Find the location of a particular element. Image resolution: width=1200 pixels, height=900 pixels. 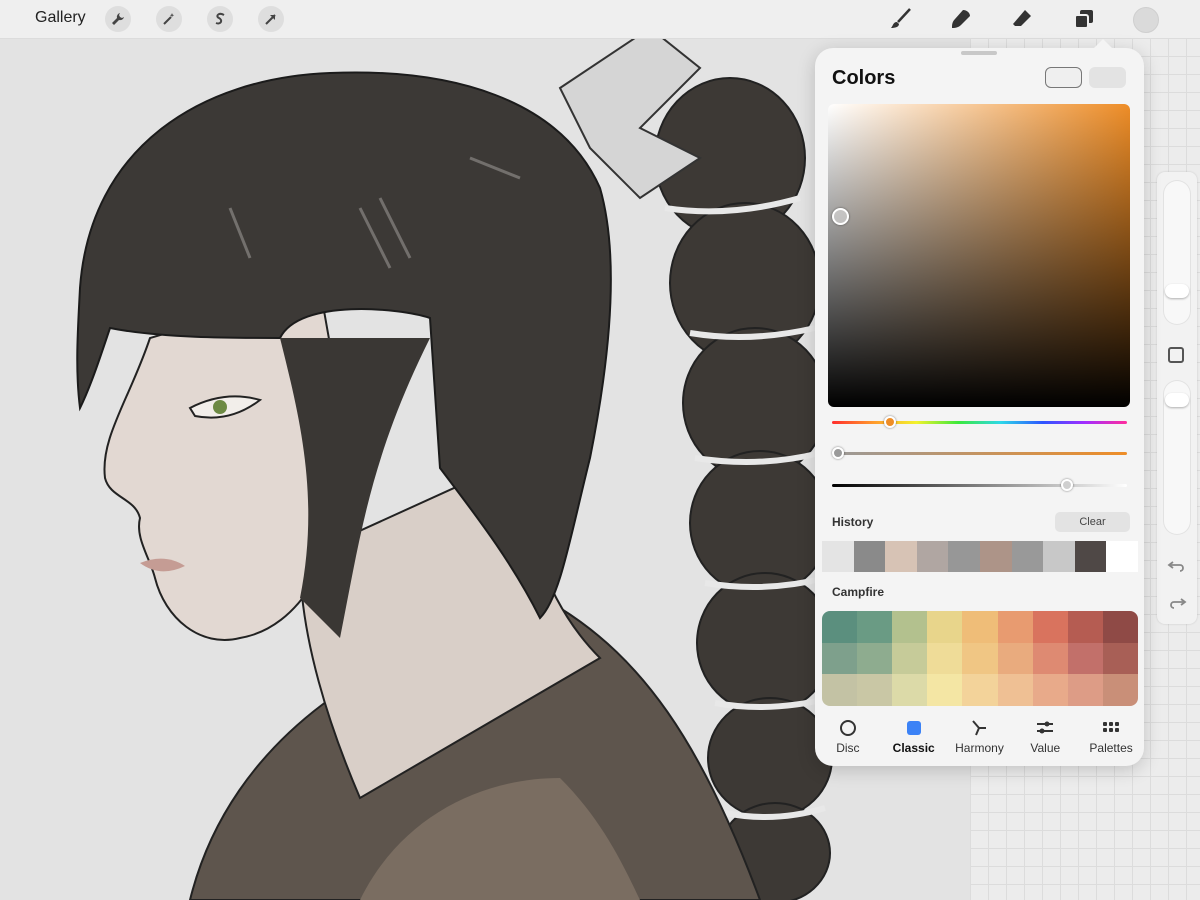

tab-disc: Disc is located at coordinates (848, 740).